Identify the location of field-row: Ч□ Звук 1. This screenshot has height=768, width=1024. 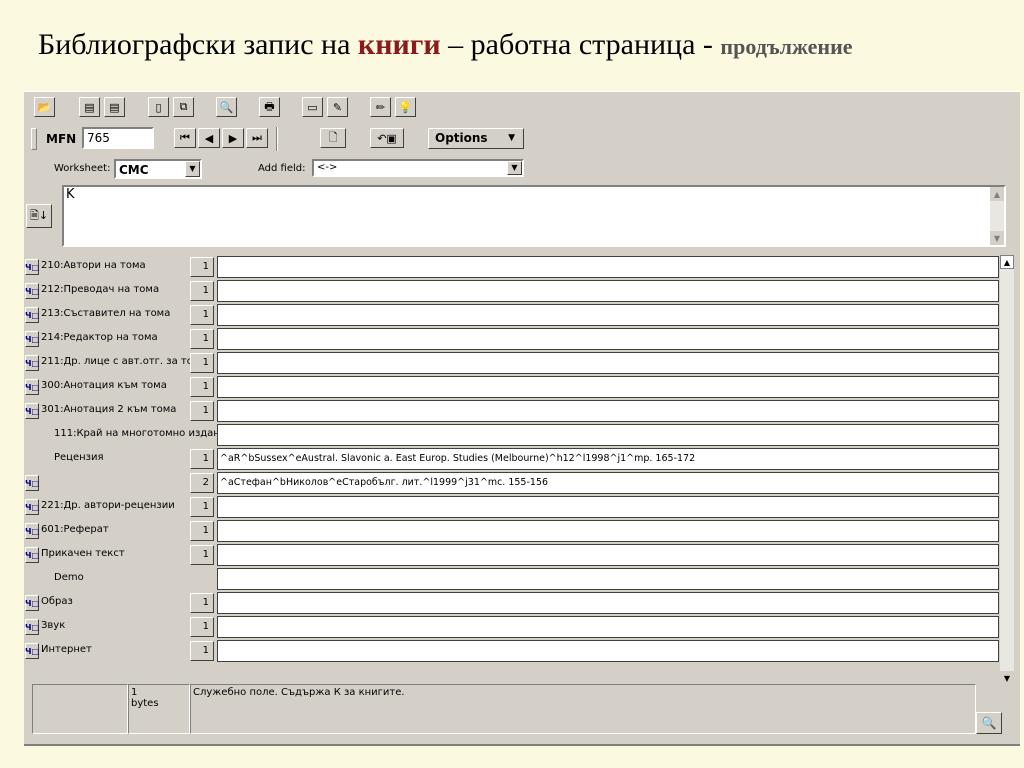
(519, 627).